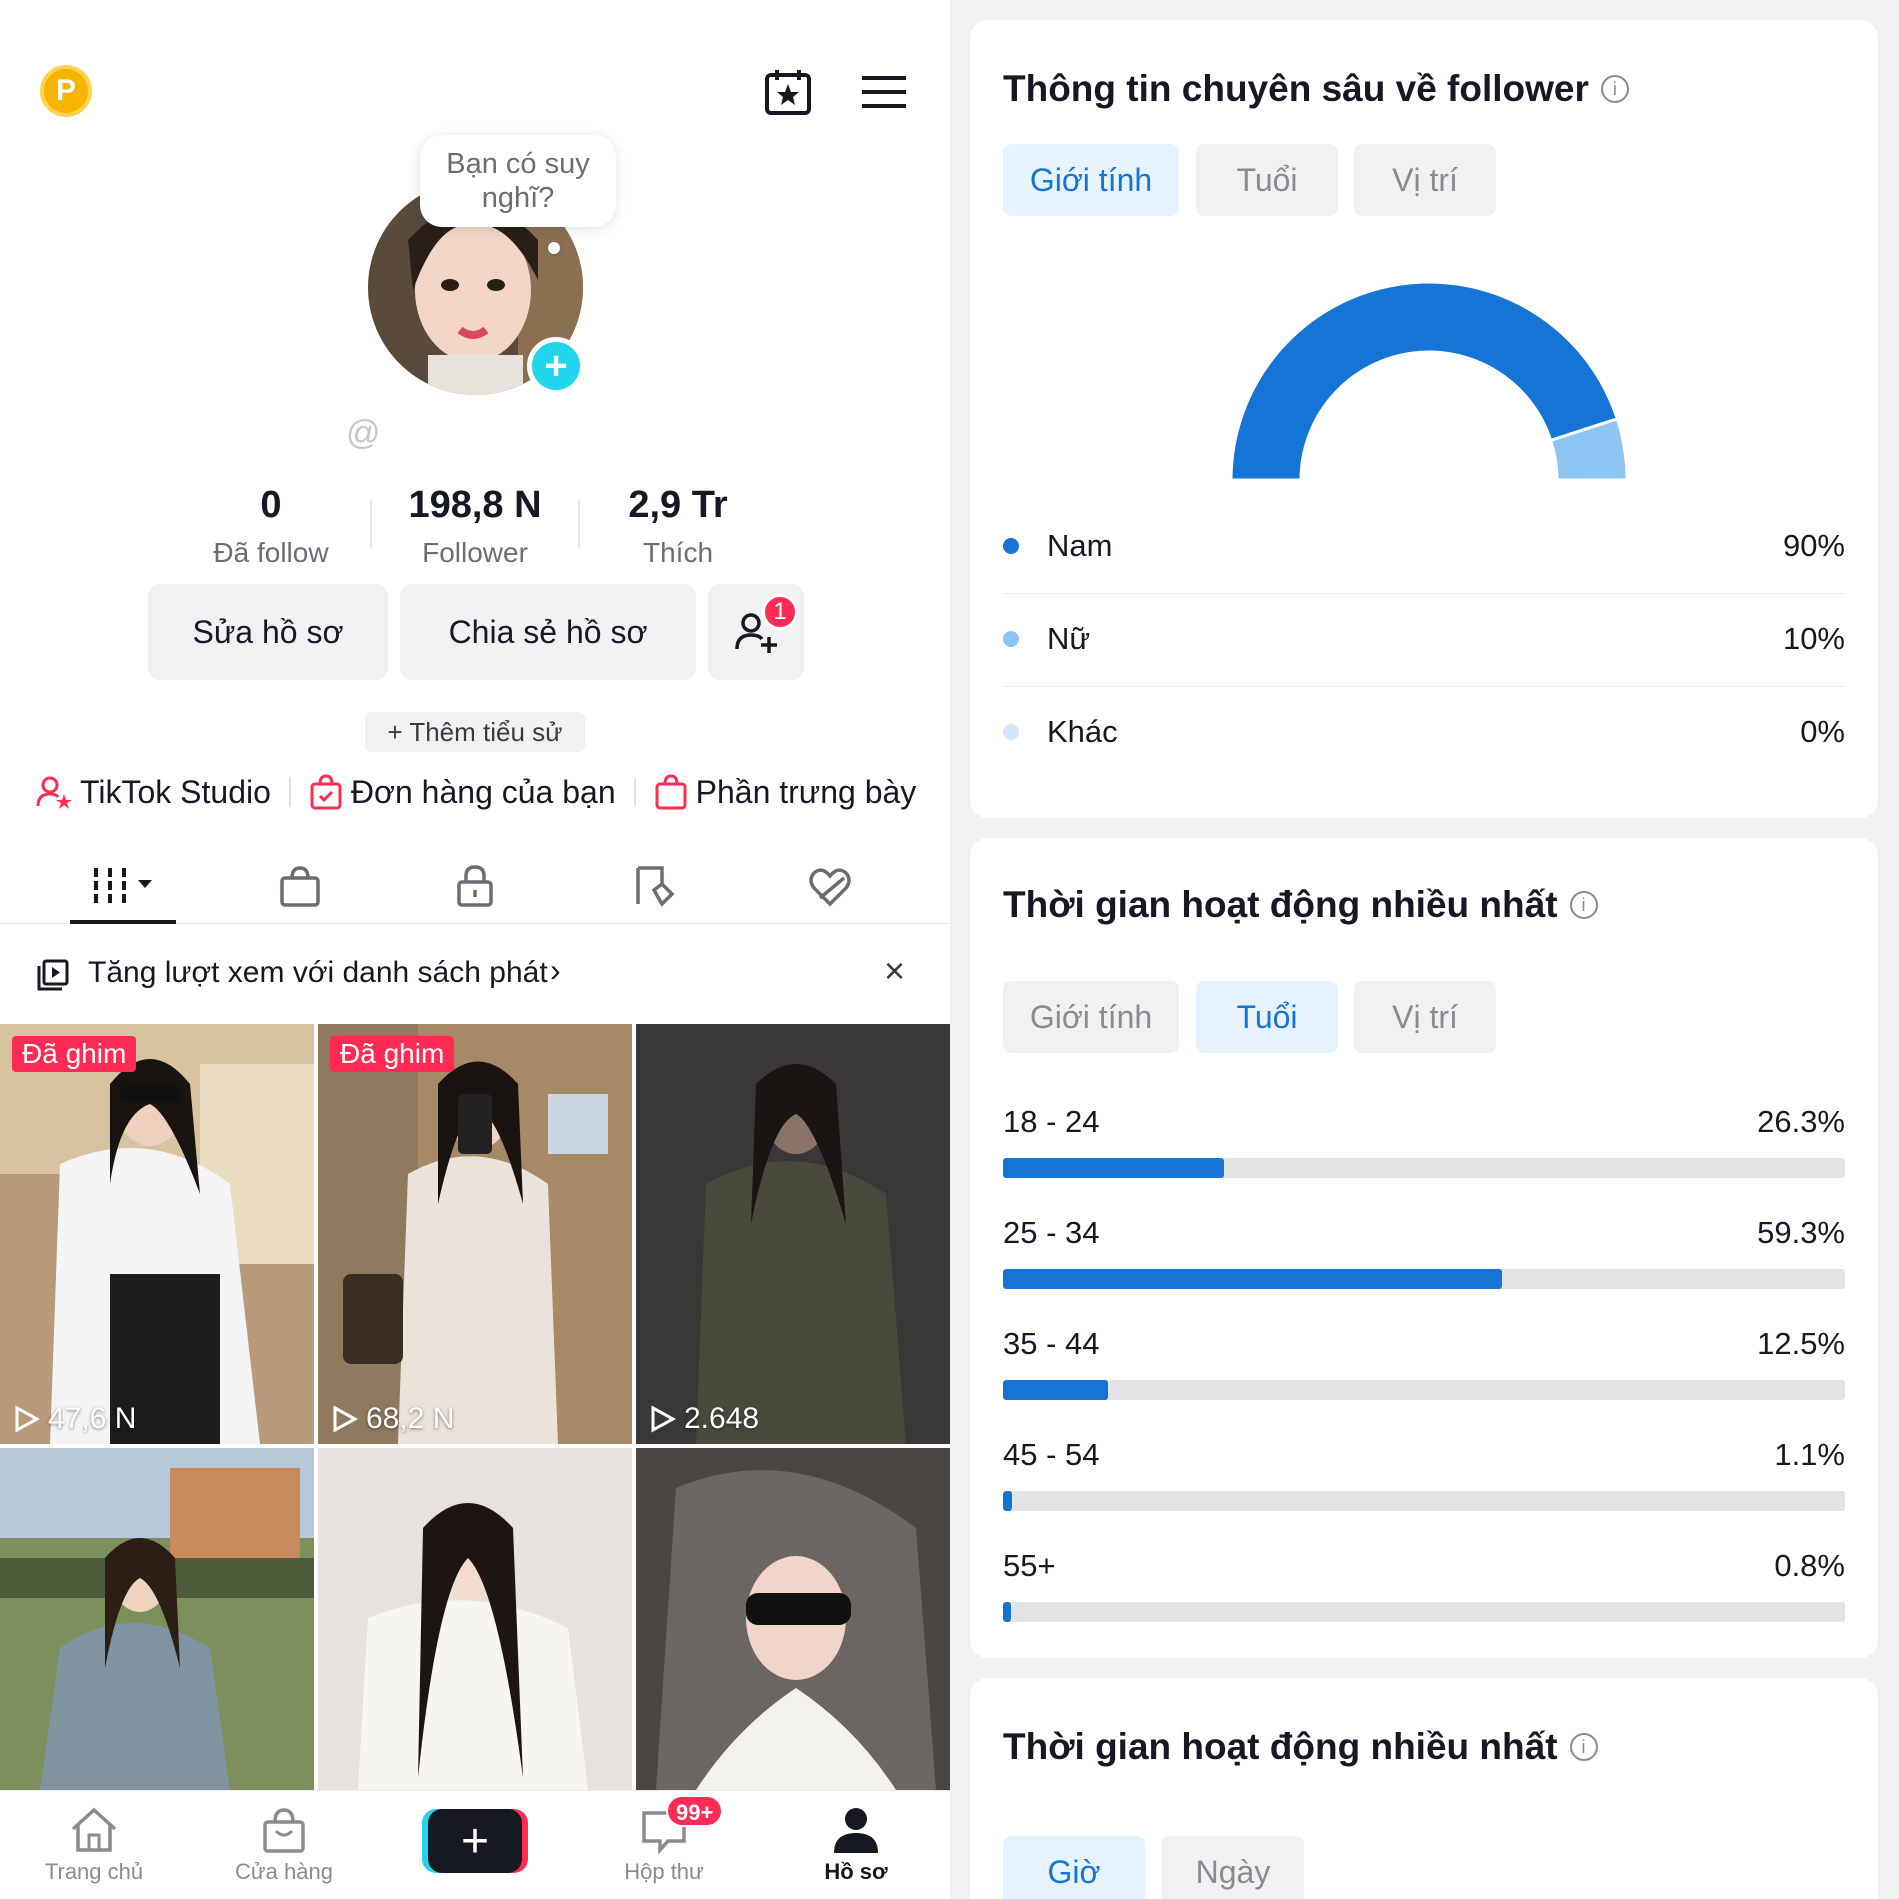  I want to click on studio-icon, so click(54, 792).